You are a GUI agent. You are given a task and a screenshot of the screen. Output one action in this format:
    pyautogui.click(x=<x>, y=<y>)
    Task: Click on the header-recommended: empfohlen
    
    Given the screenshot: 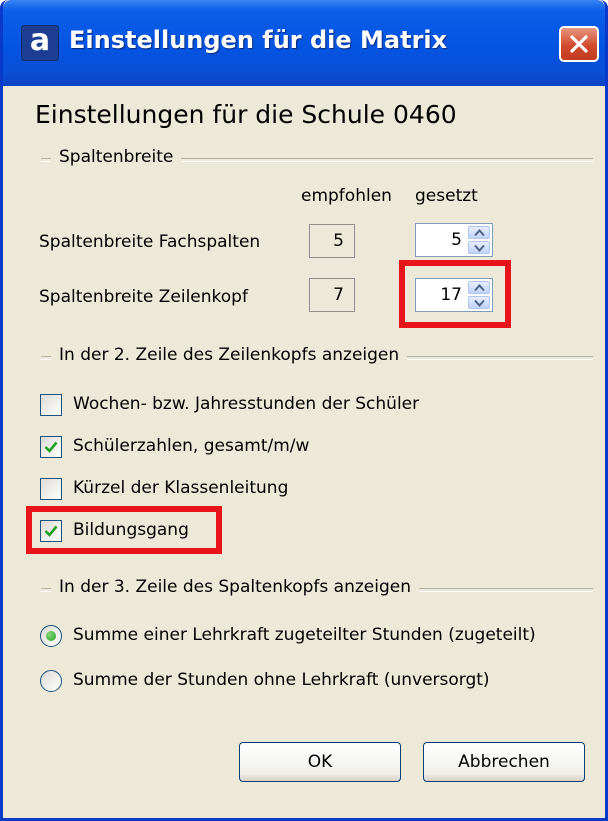 What is the action you would take?
    pyautogui.click(x=346, y=196)
    